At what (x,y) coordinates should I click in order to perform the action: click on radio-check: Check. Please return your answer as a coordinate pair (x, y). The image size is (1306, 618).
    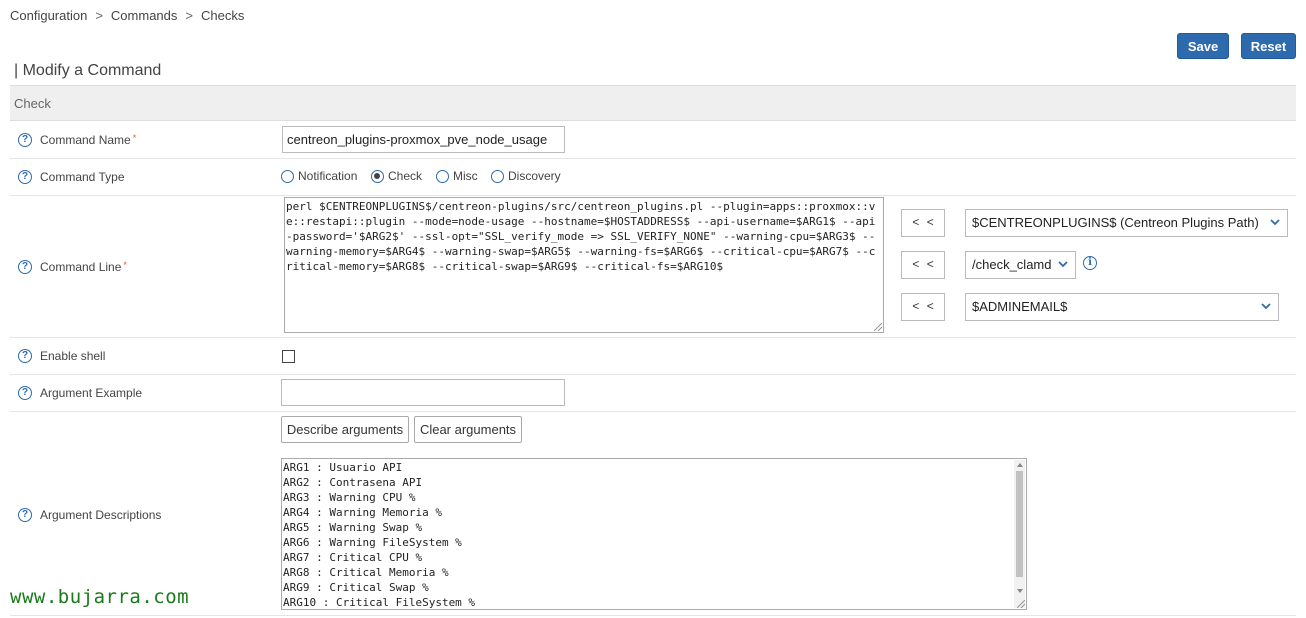
    Looking at the image, I should click on (396, 176).